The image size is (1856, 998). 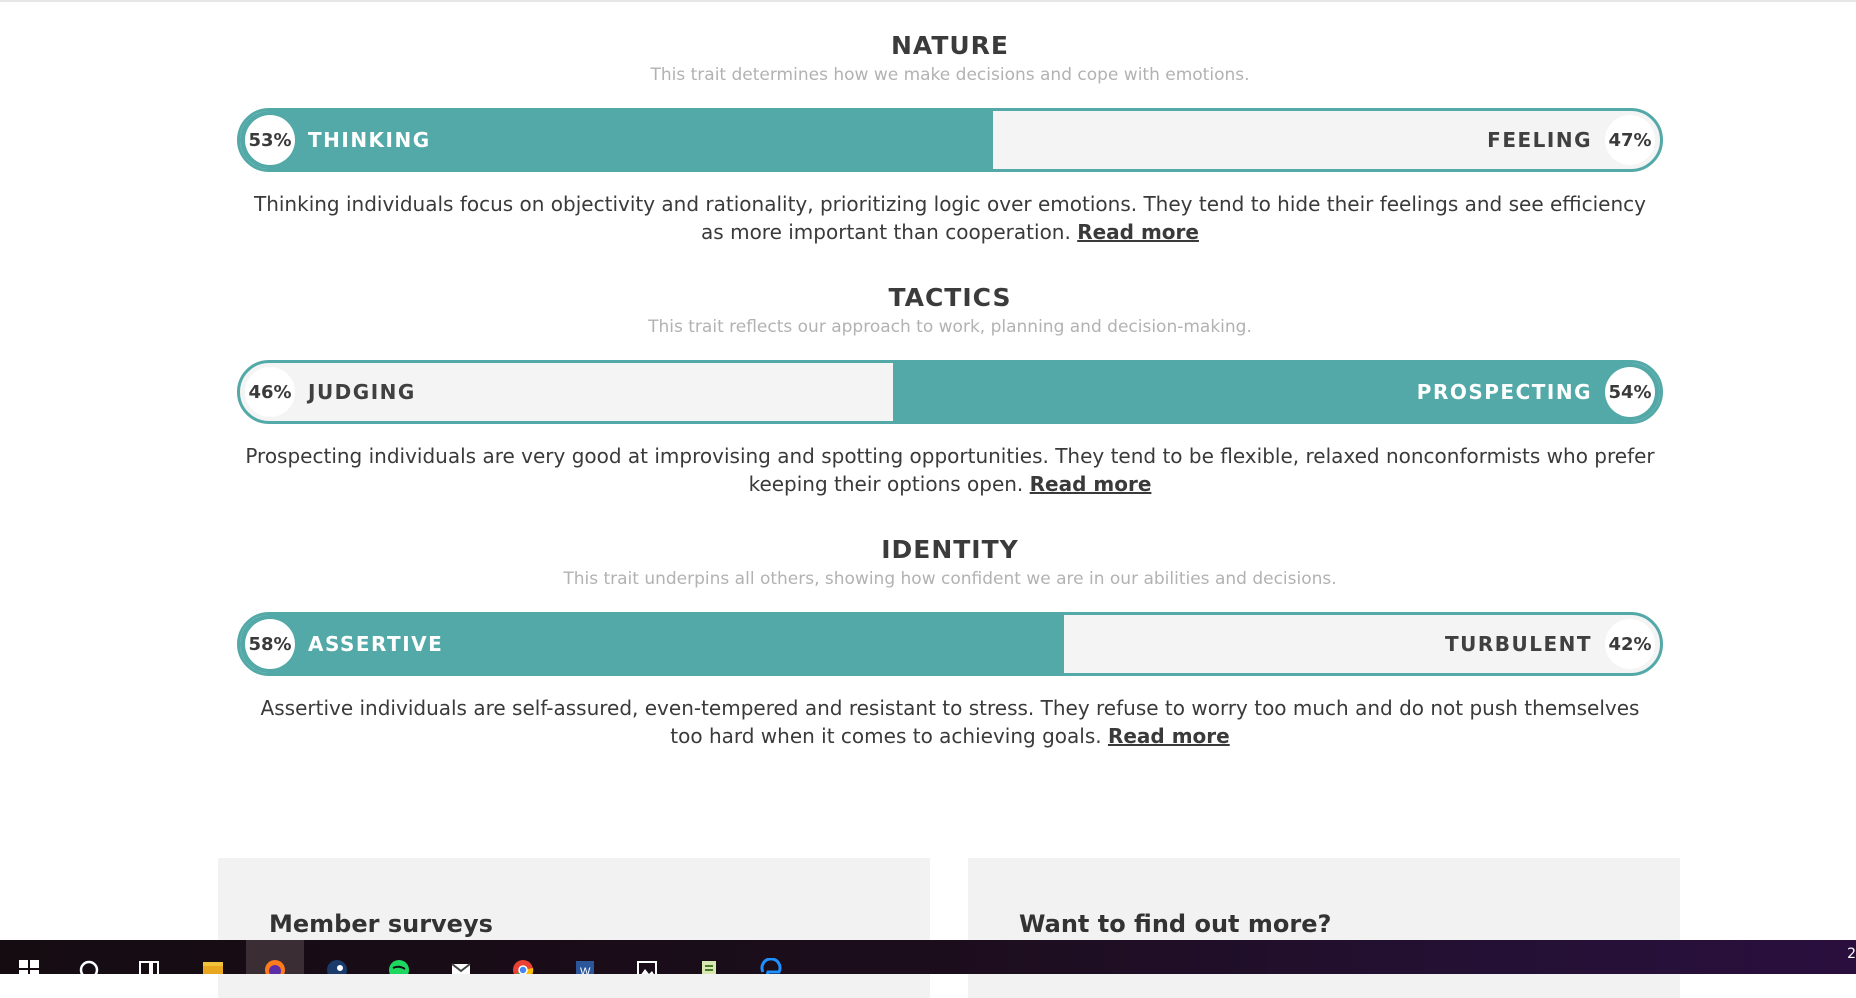 What do you see at coordinates (275, 957) in the screenshot?
I see `firefox-icon` at bounding box center [275, 957].